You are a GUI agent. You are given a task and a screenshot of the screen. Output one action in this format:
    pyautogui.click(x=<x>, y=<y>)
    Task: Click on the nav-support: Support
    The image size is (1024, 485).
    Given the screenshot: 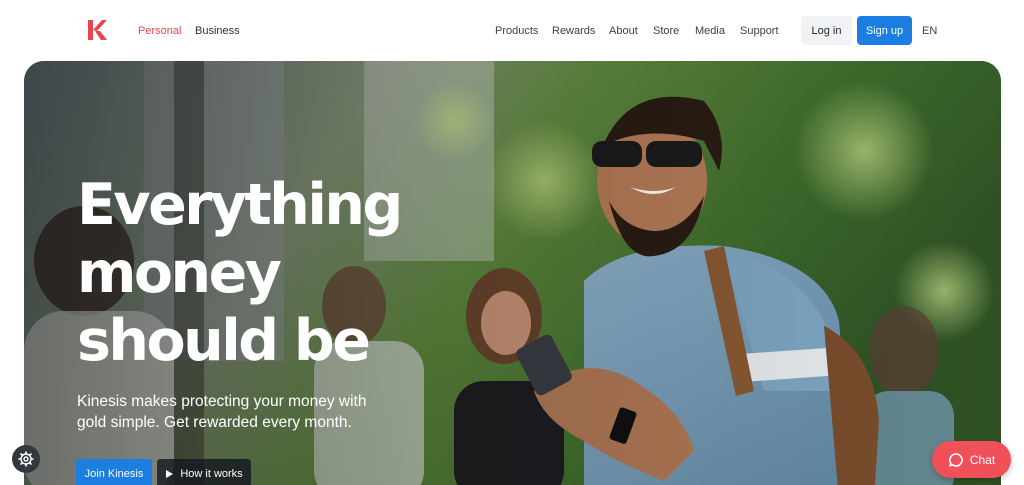 What is the action you would take?
    pyautogui.click(x=759, y=31)
    